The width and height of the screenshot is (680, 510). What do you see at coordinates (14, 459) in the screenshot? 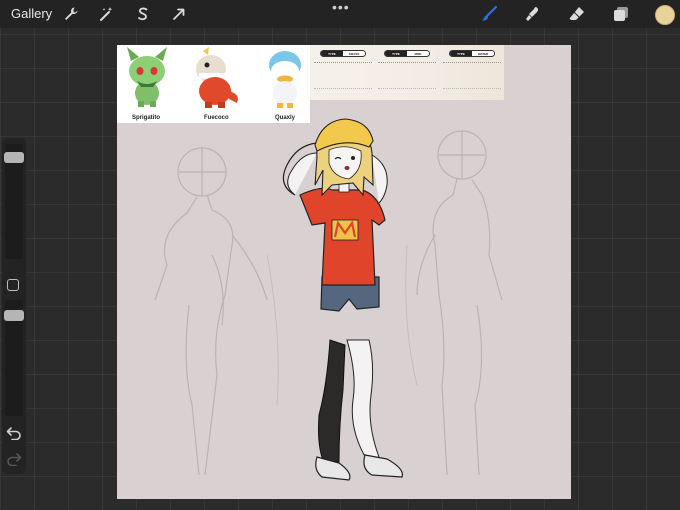
I see `redo-icon` at bounding box center [14, 459].